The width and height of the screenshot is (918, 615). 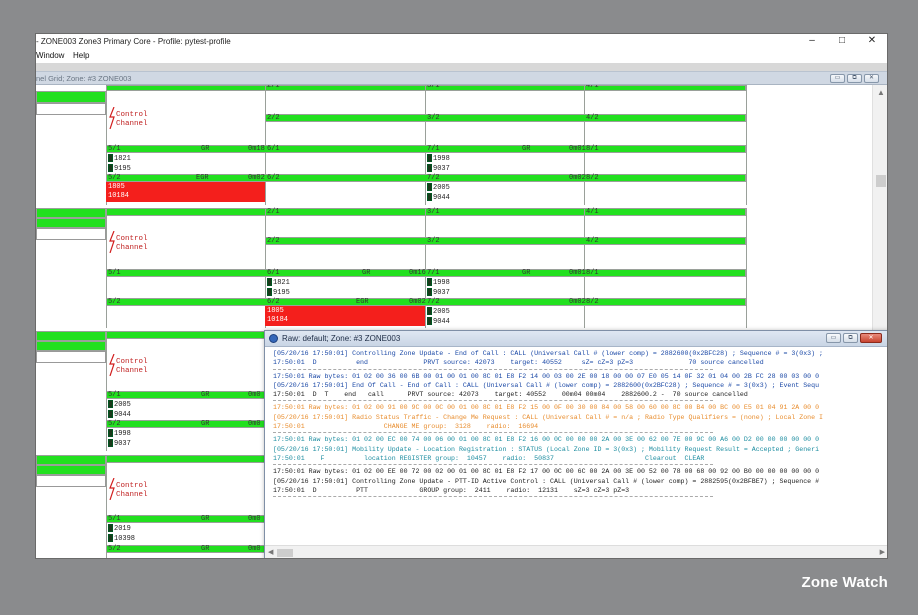 I want to click on call-timer: 0m18, so click(x=256, y=149).